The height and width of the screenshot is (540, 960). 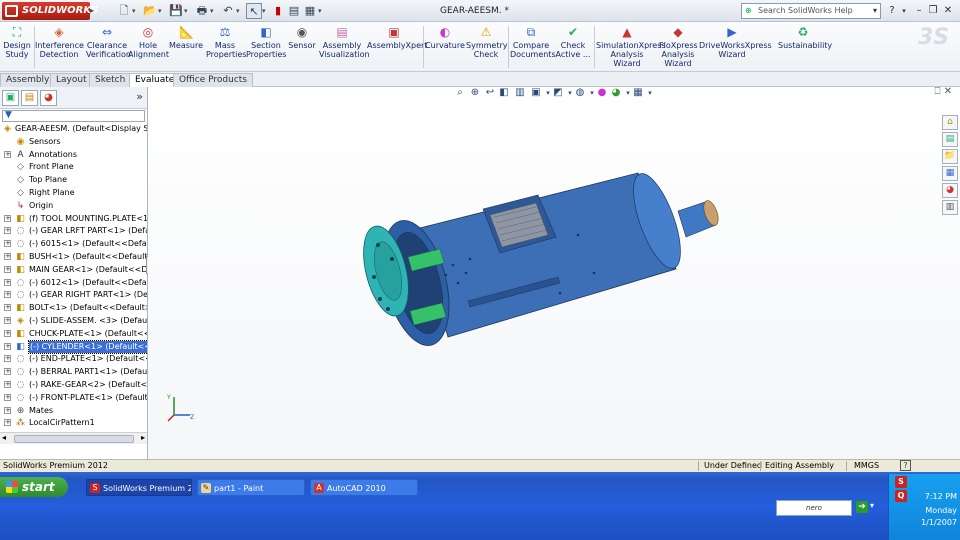 I want to click on clock-time: 7:12 PM, so click(x=932, y=496).